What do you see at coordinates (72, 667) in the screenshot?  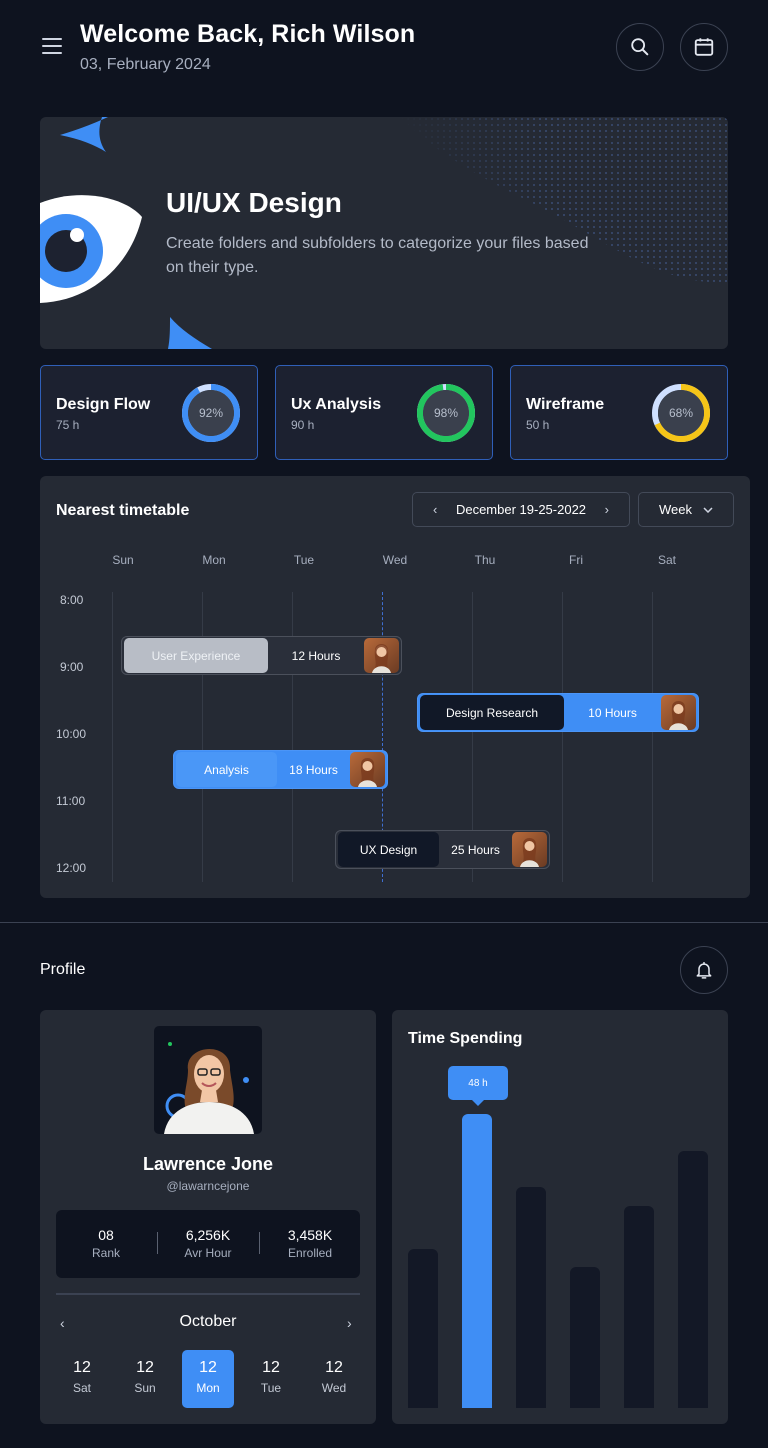 I see `time-label: 9:00` at bounding box center [72, 667].